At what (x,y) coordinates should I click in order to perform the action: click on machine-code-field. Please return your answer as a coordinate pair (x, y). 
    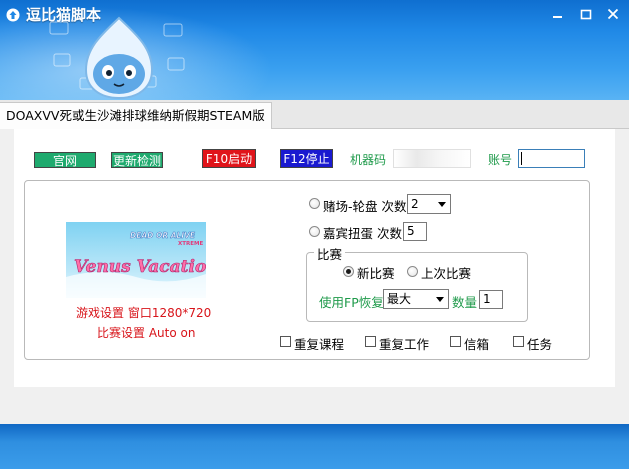
    Looking at the image, I should click on (432, 158).